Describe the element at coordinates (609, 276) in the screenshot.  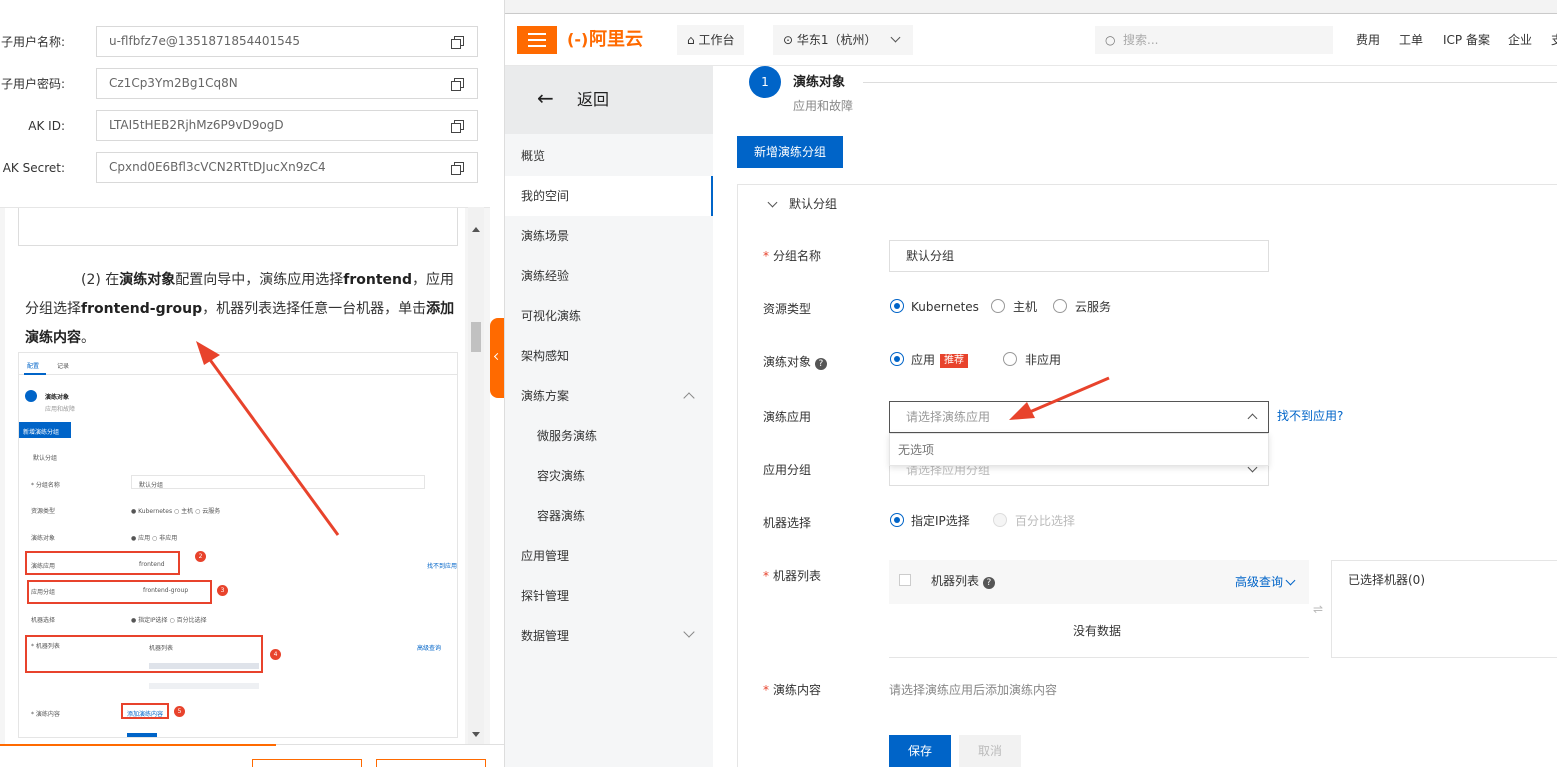
I see `sidebar-item-experience: 演练经验` at that location.